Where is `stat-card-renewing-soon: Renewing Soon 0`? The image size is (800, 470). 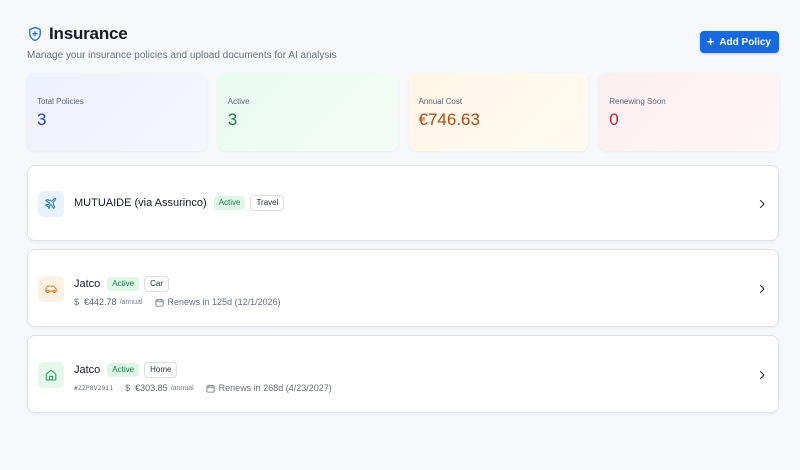 stat-card-renewing-soon: Renewing Soon 0 is located at coordinates (689, 112).